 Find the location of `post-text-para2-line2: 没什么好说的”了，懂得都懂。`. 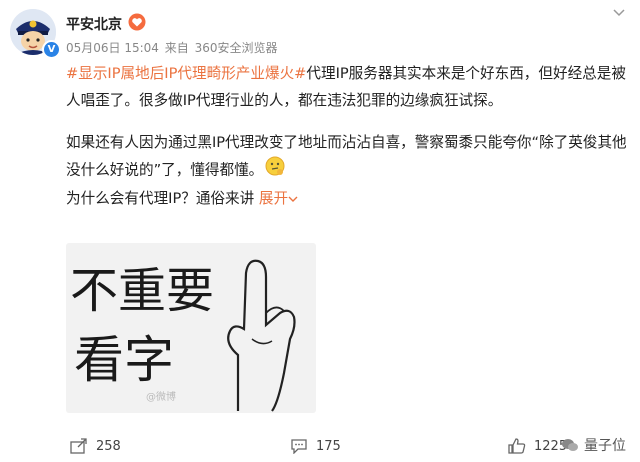

post-text-para2-line2: 没什么好说的”了，懂得都懂。 is located at coordinates (165, 170).